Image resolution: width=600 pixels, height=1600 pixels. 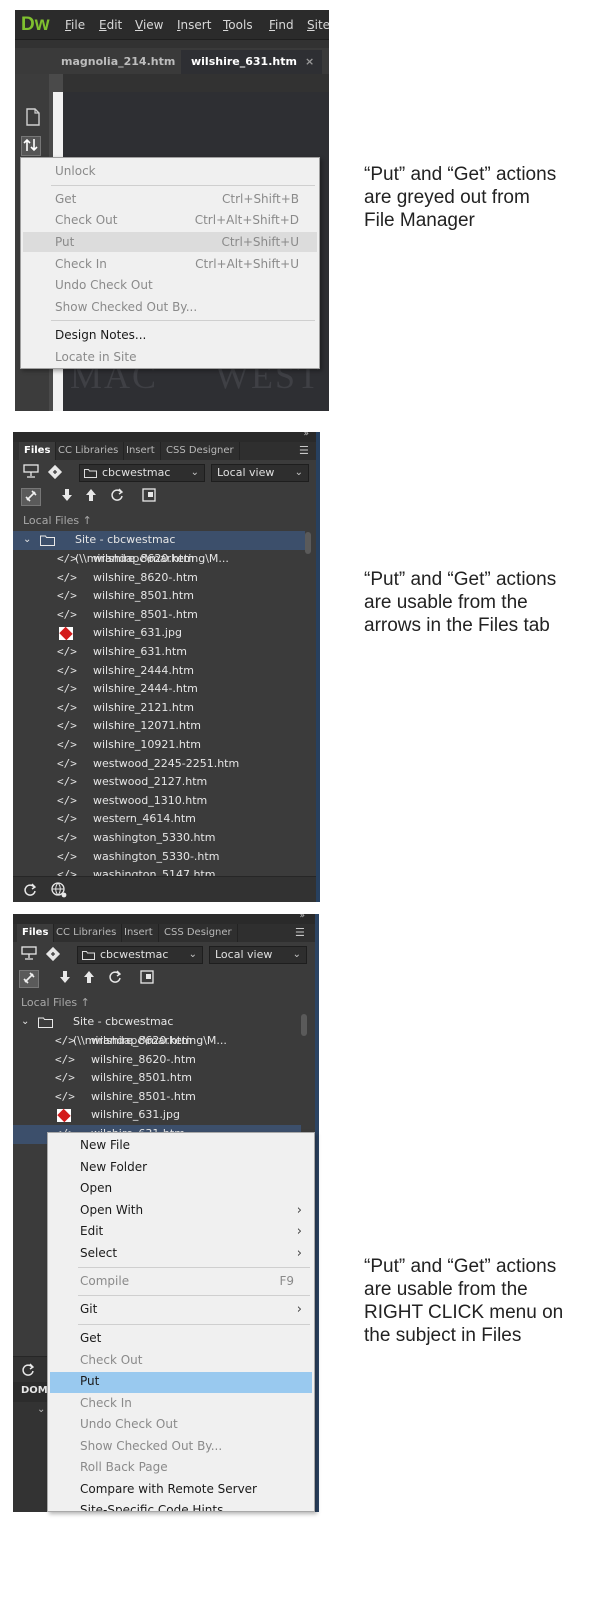 I want to click on scrollbar-thumb, so click(x=308, y=543).